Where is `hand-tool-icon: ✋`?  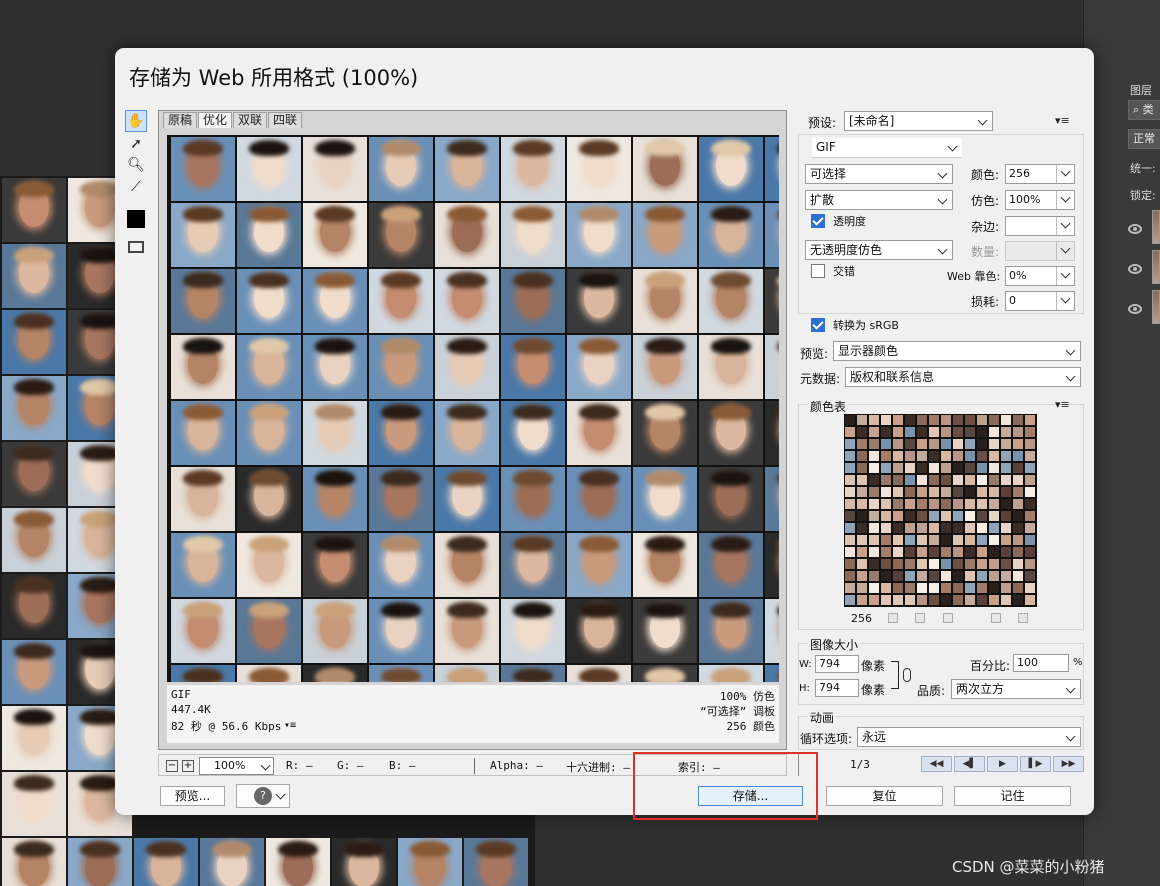
hand-tool-icon: ✋ is located at coordinates (136, 121).